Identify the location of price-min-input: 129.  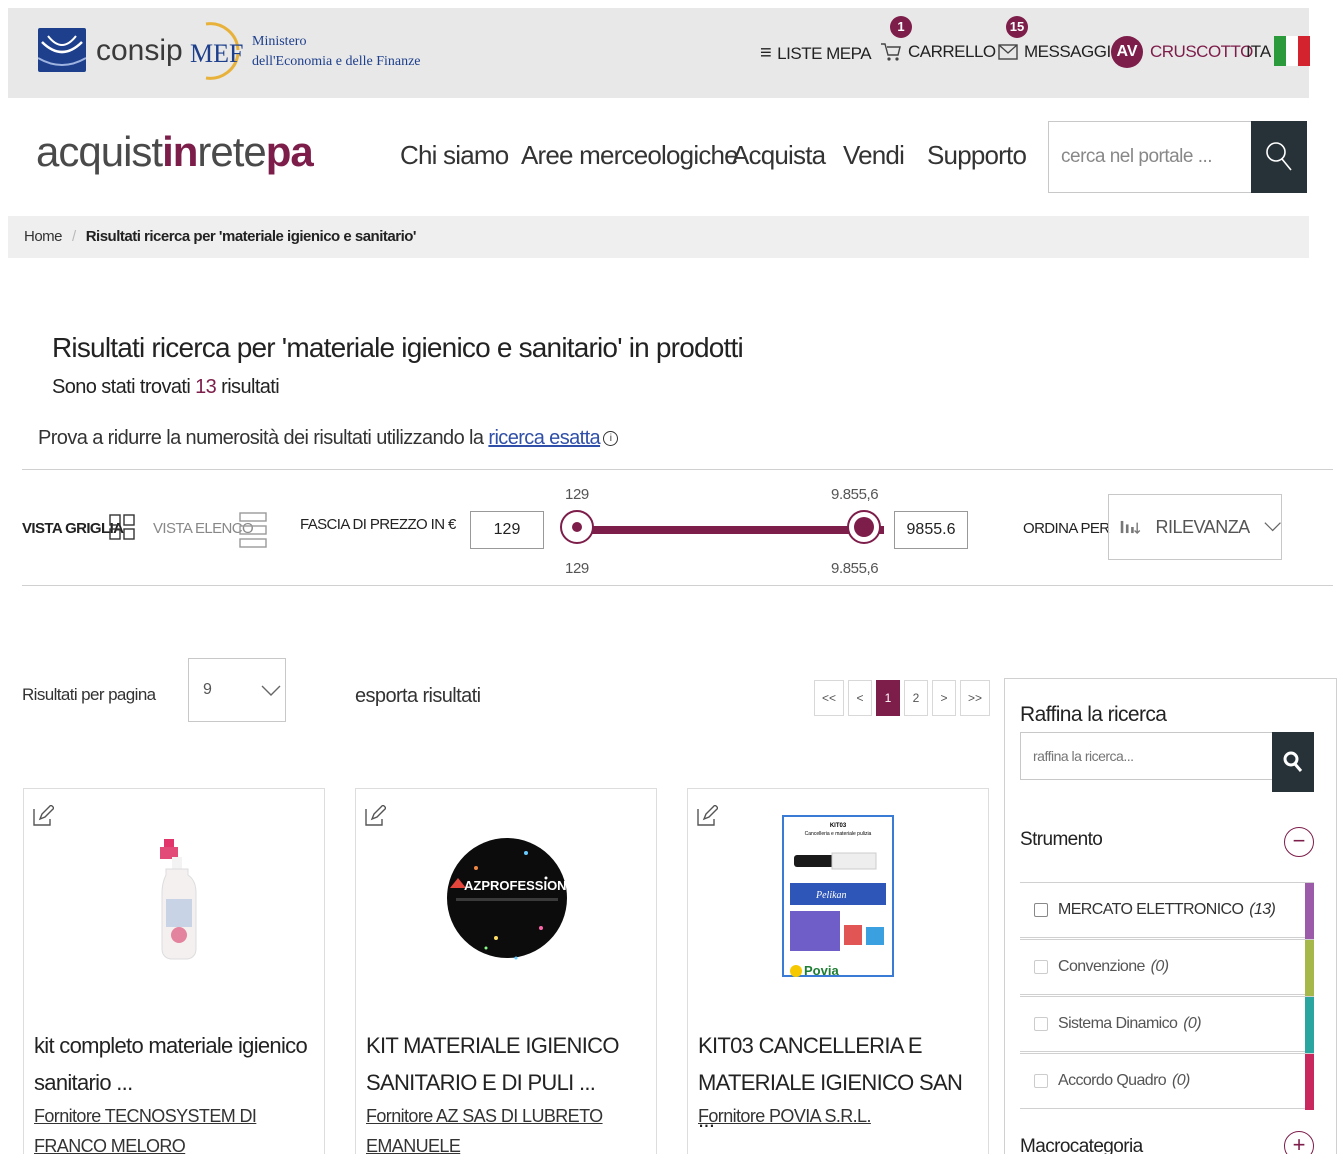
(507, 530).